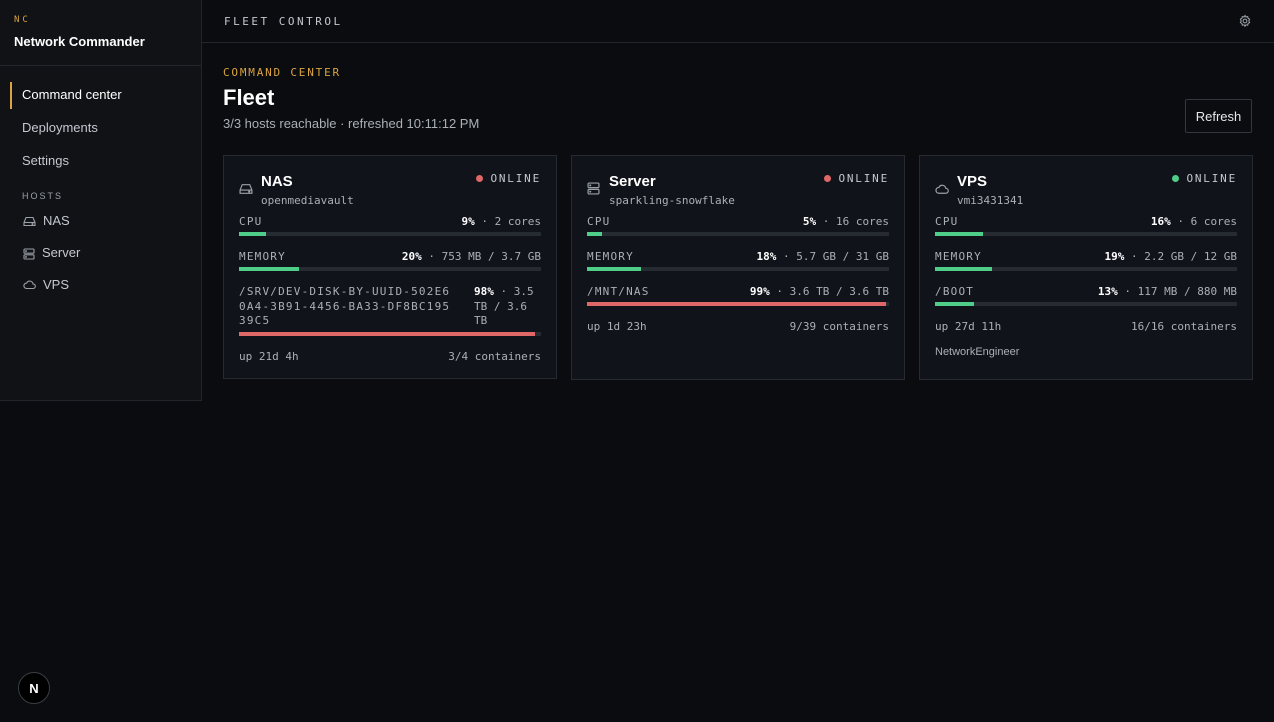  What do you see at coordinates (390, 364) in the screenshot?
I see `card-footer: up 21d 4h 3/4 containers` at bounding box center [390, 364].